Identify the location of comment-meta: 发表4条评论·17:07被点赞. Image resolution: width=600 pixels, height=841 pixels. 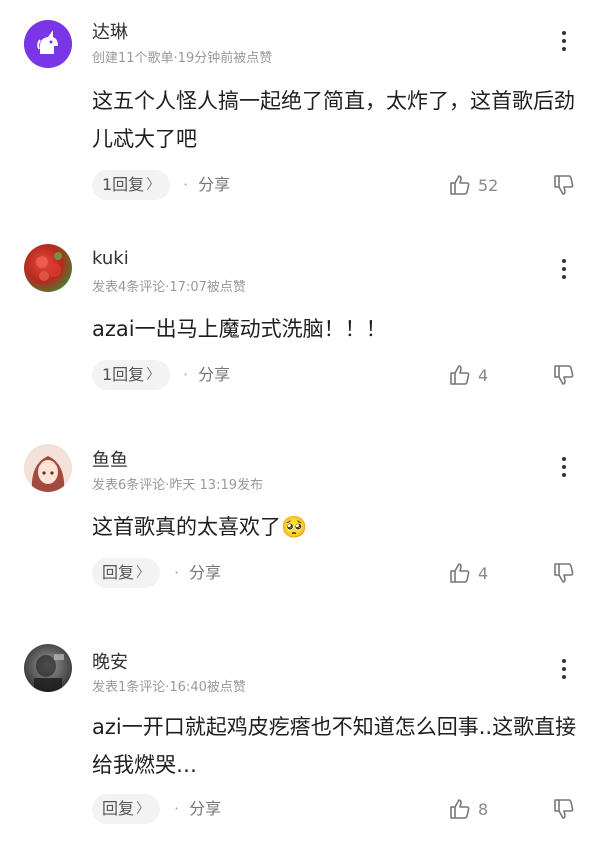
(169, 287).